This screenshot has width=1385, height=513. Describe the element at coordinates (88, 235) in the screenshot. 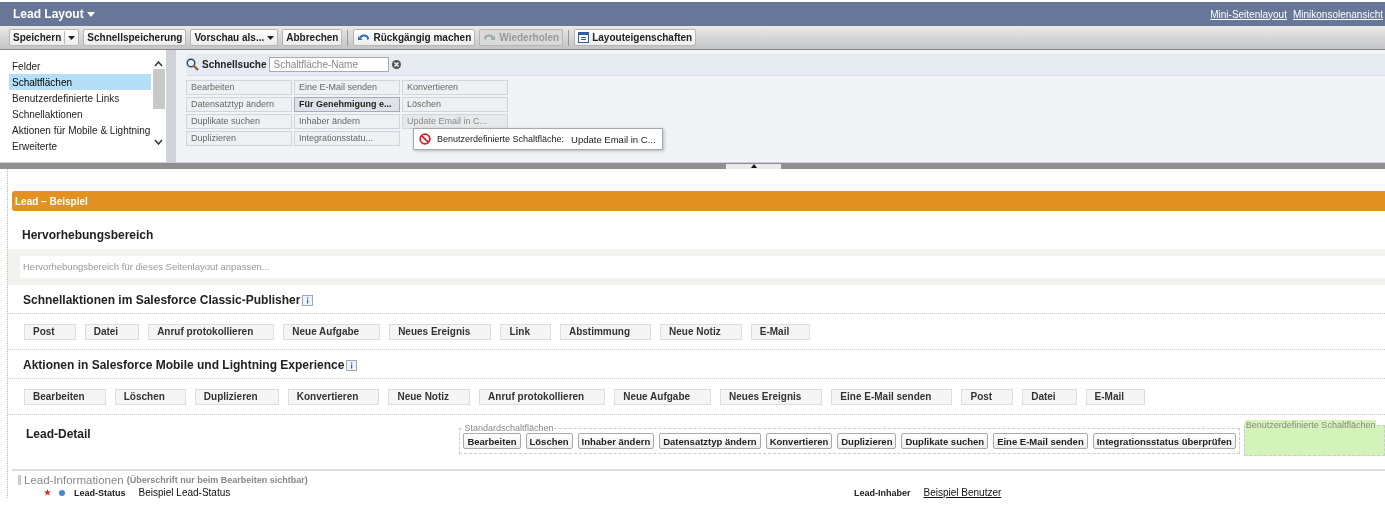

I see `section-heading: Hervorhebungsbereich` at that location.